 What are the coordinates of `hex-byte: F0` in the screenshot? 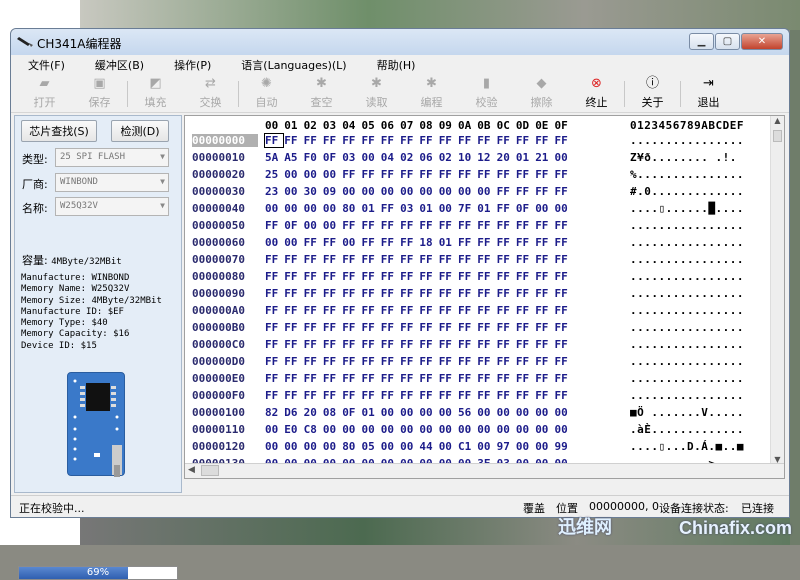 It's located at (313, 157).